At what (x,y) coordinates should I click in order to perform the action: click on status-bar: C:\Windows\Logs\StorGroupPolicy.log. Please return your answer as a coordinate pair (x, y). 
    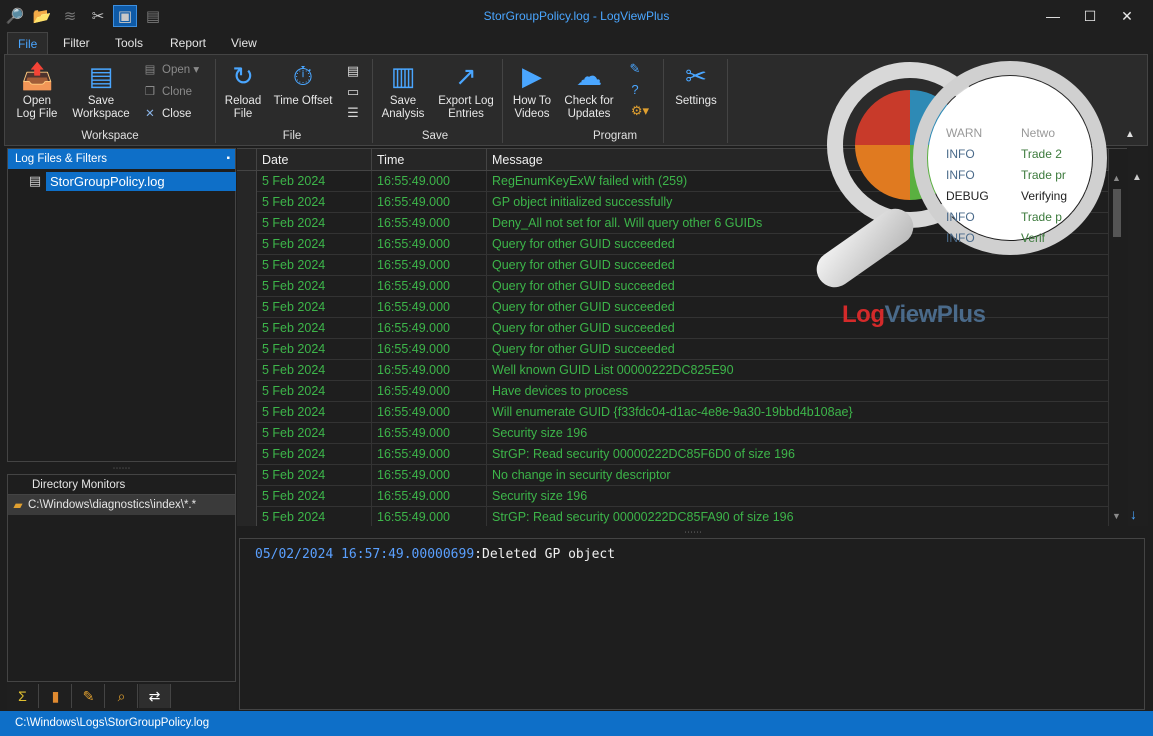
    Looking at the image, I should click on (576, 723).